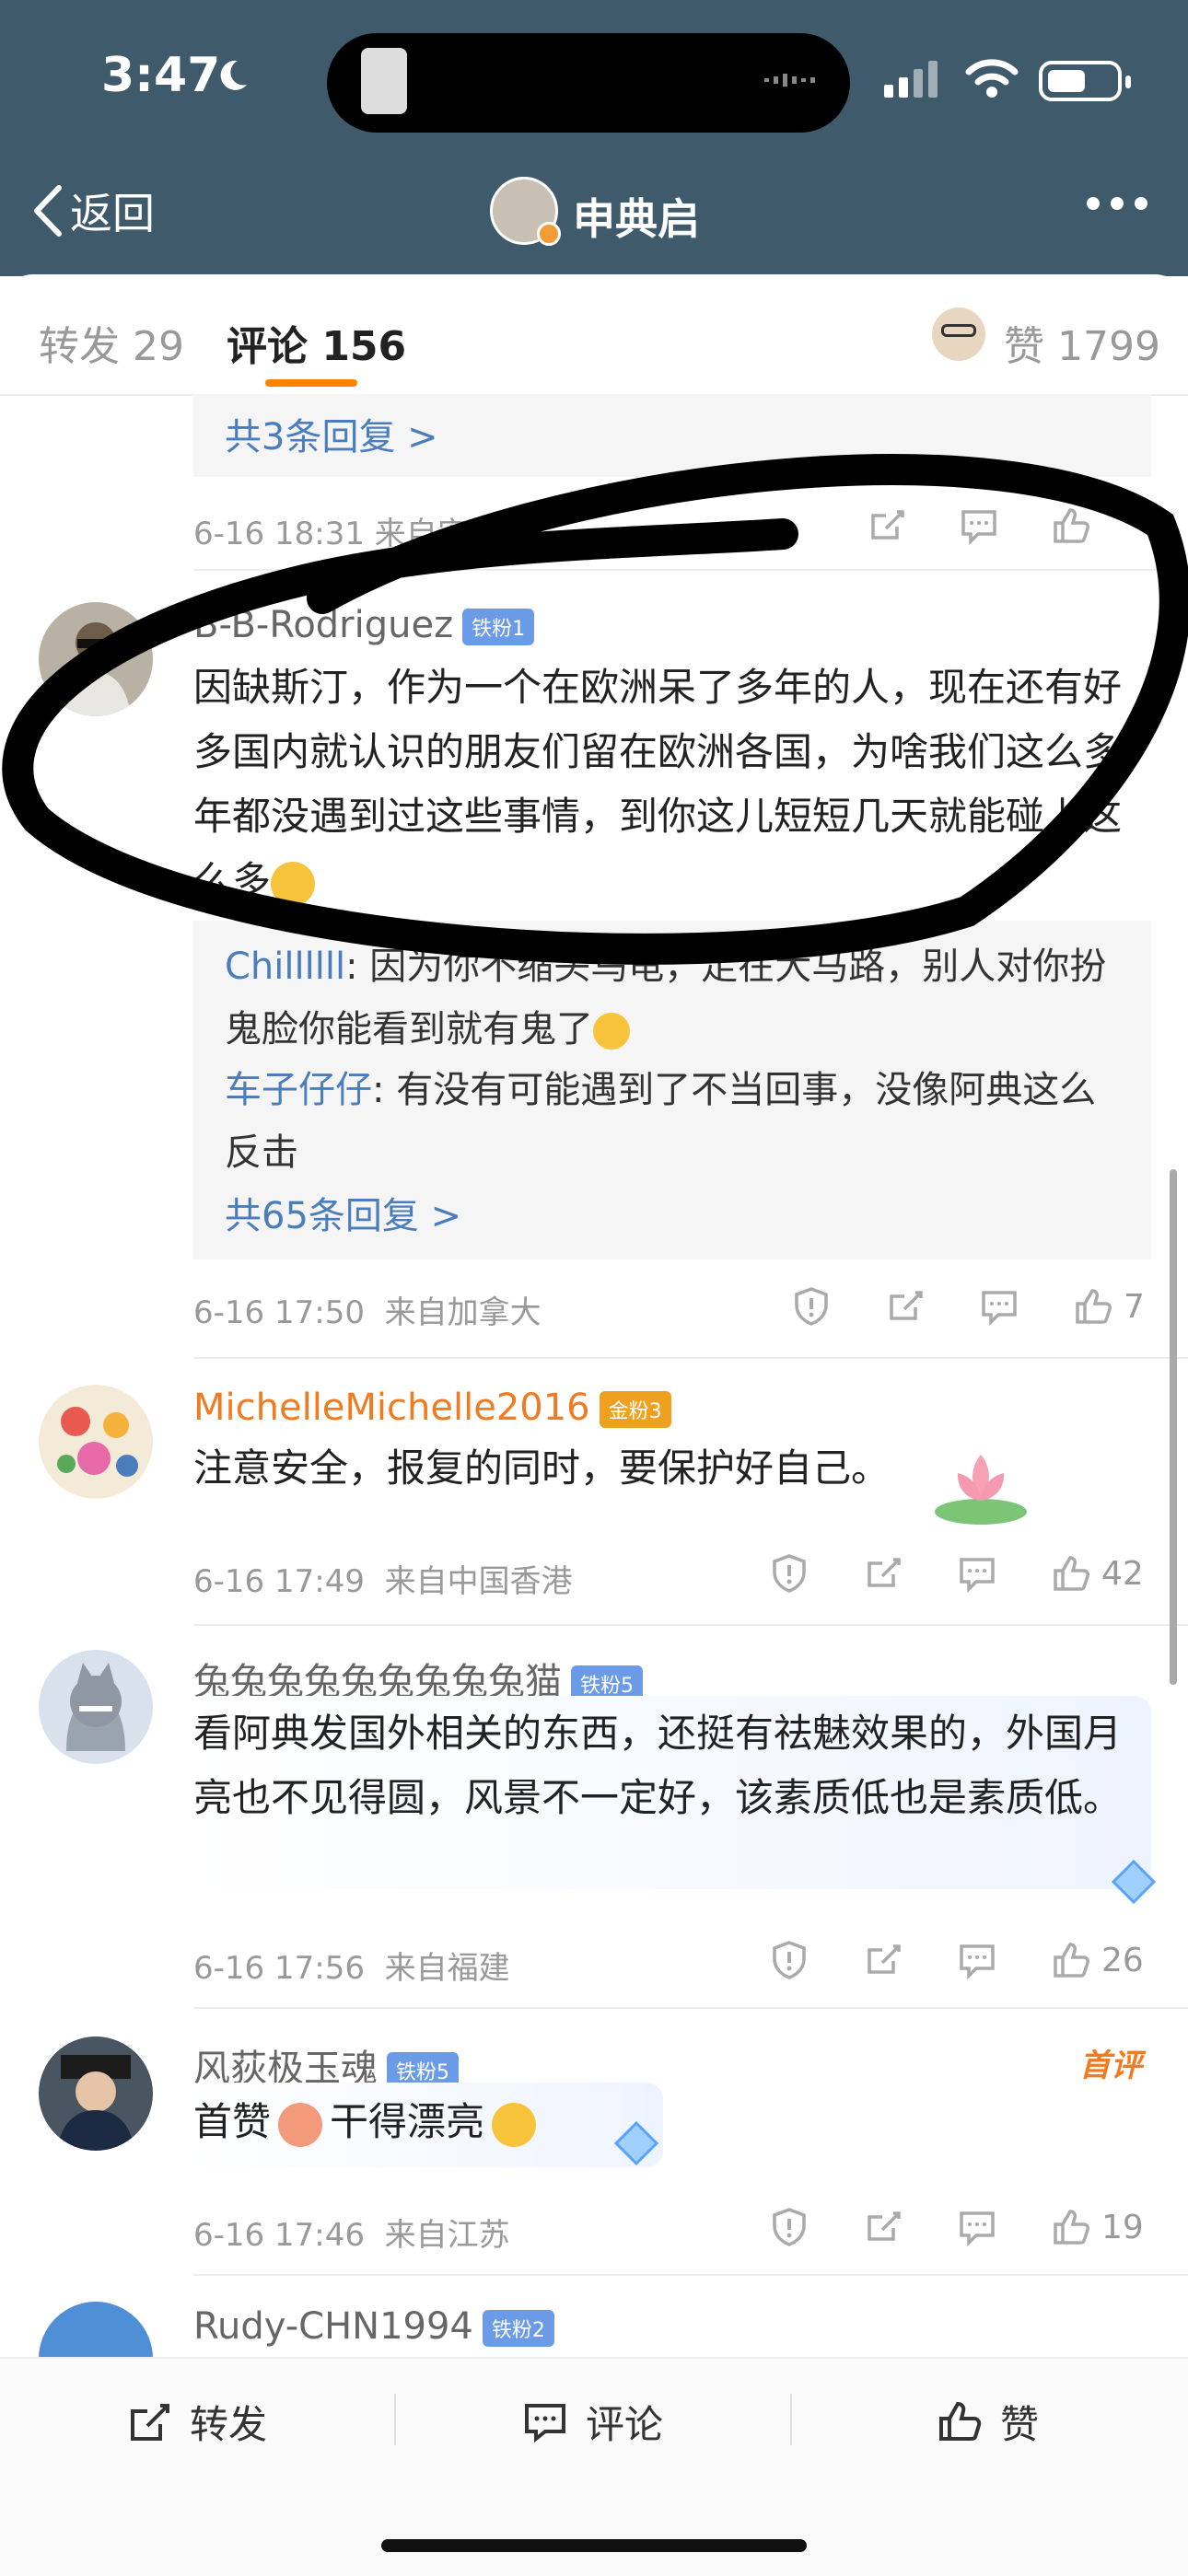 This screenshot has height=2576, width=1188. What do you see at coordinates (373, 2326) in the screenshot?
I see `commenter-name: Rudy-CHN1994 铁粉2` at bounding box center [373, 2326].